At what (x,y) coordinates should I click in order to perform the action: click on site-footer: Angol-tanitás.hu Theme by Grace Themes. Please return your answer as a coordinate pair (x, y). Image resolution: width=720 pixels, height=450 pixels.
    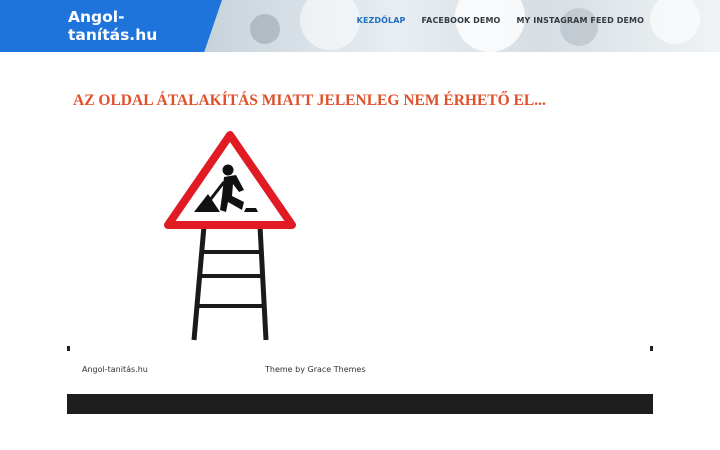
    Looking at the image, I should click on (360, 370).